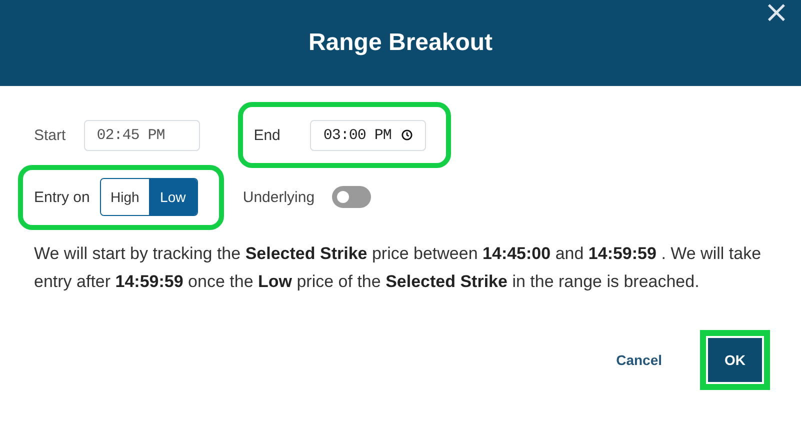 Image resolution: width=801 pixels, height=436 pixels. I want to click on clock-icon, so click(407, 135).